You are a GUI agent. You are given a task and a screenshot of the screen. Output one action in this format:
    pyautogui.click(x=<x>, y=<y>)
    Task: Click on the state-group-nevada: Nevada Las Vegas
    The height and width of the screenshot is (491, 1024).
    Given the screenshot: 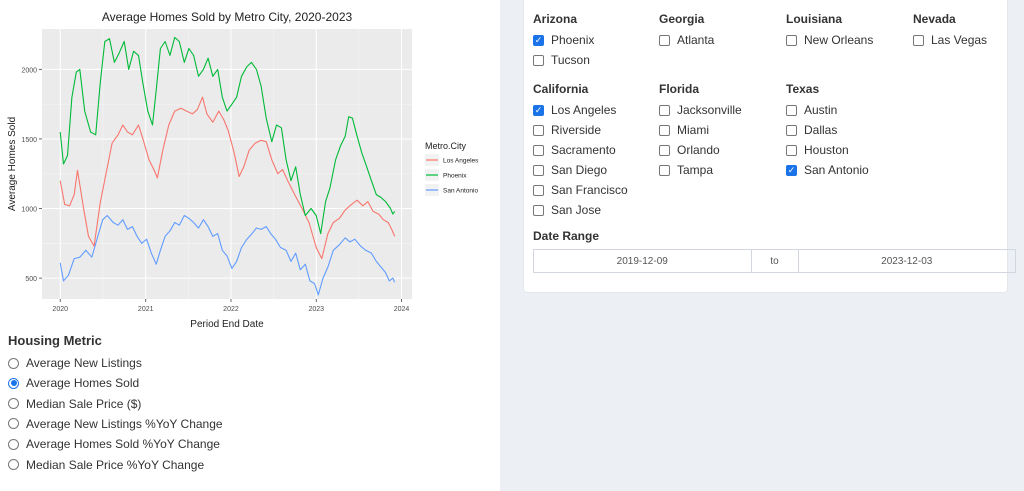 What is the action you would take?
    pyautogui.click(x=968, y=30)
    